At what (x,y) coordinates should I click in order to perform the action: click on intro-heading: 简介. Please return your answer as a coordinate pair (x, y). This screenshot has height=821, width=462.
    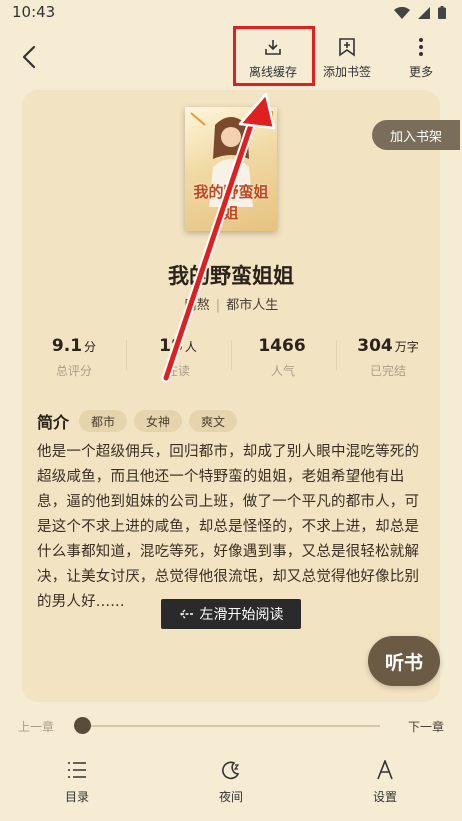
    Looking at the image, I should click on (53, 422).